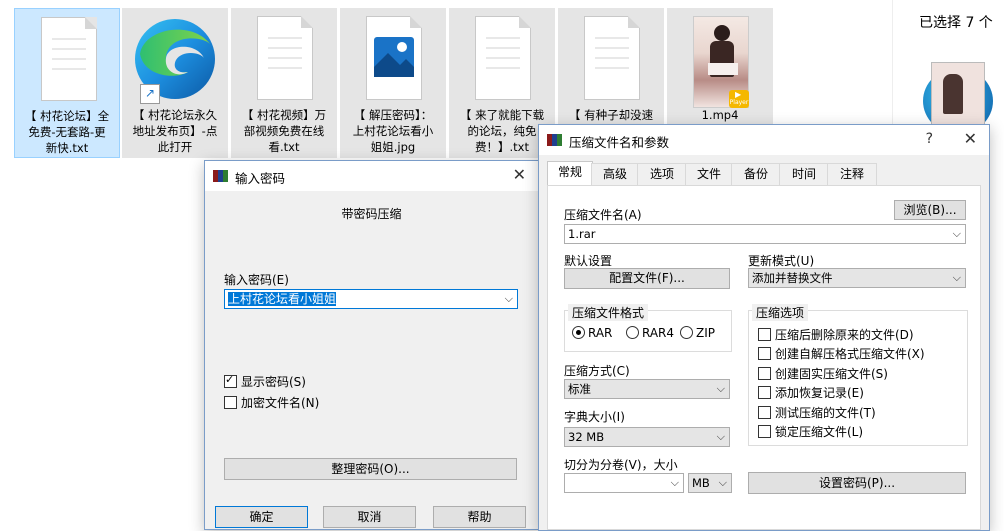 This screenshot has width=1004, height=531. Describe the element at coordinates (739, 99) in the screenshot. I see `player-badge-icon: ▶ Player` at that location.